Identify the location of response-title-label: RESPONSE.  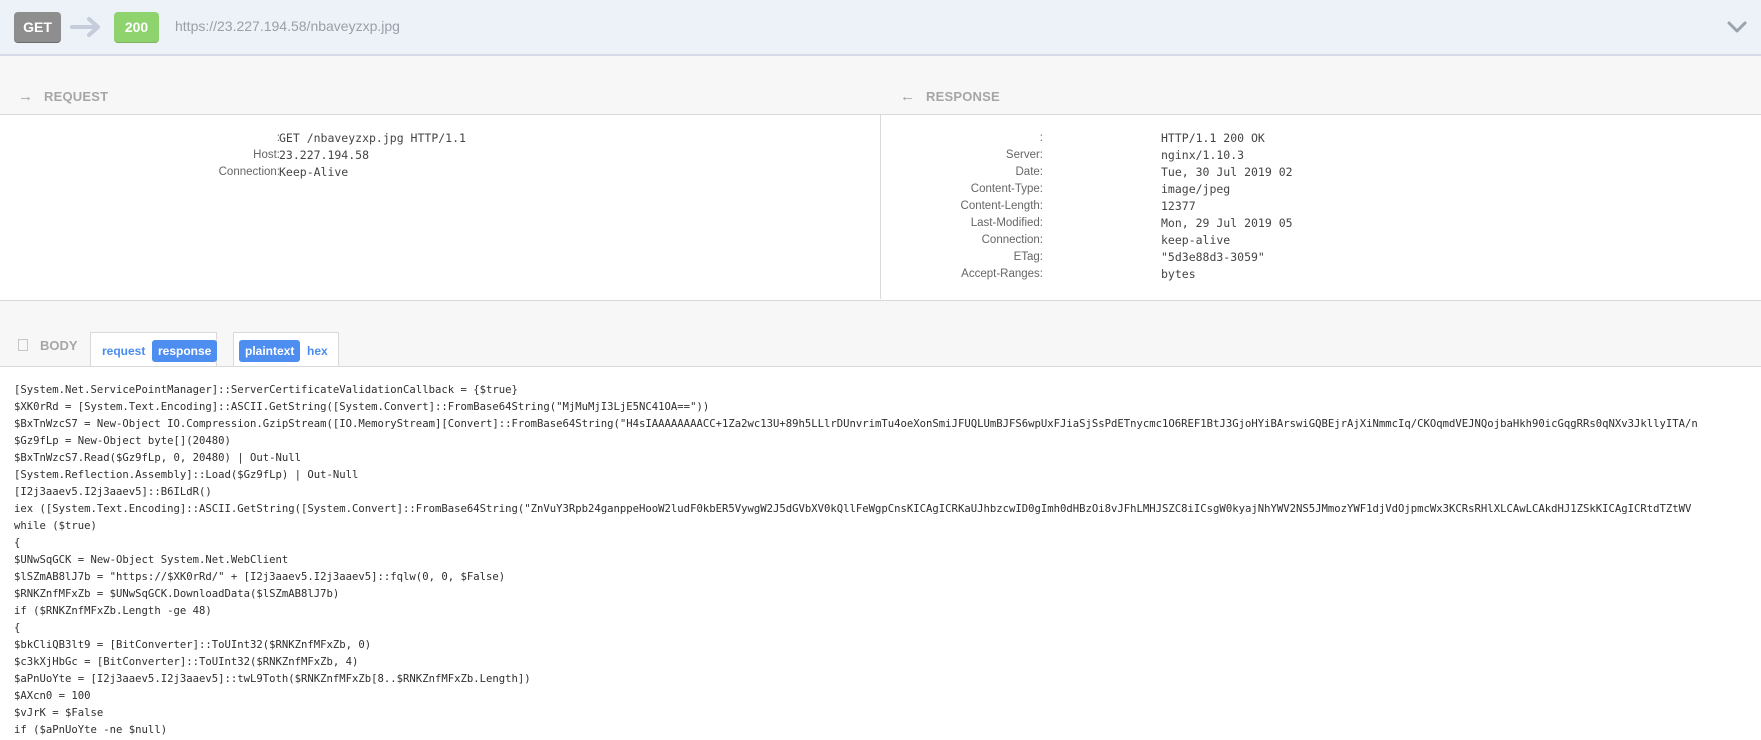
(963, 96).